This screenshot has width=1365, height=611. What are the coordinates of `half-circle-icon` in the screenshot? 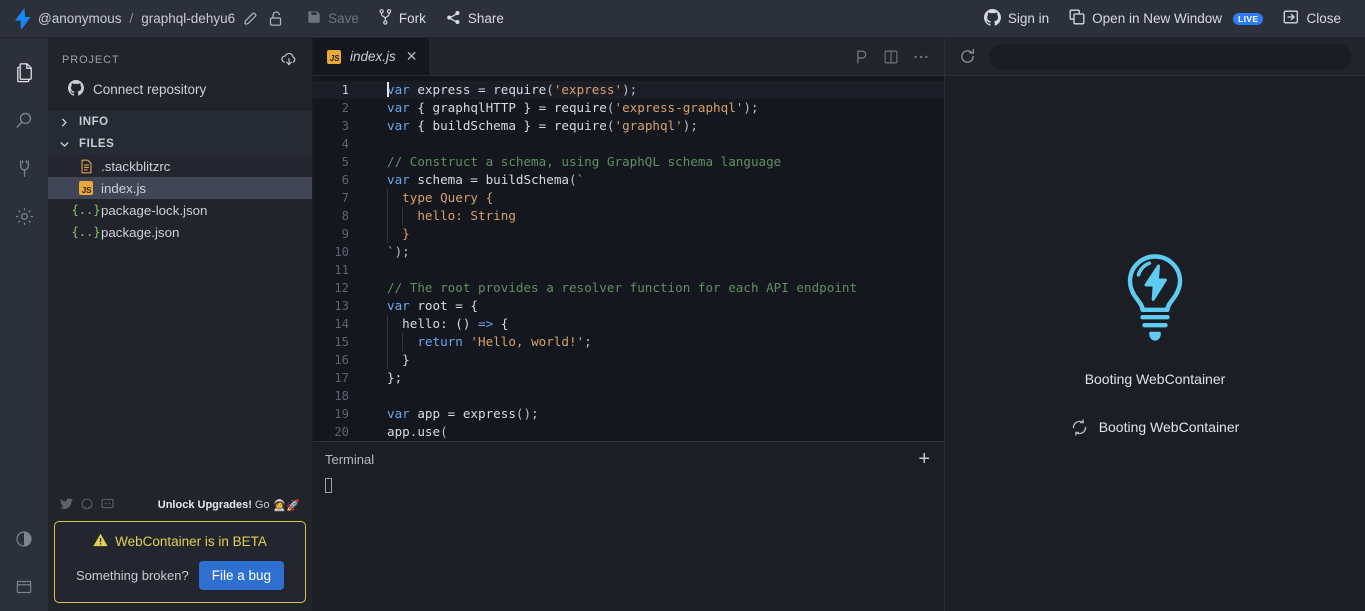 It's located at (24, 539).